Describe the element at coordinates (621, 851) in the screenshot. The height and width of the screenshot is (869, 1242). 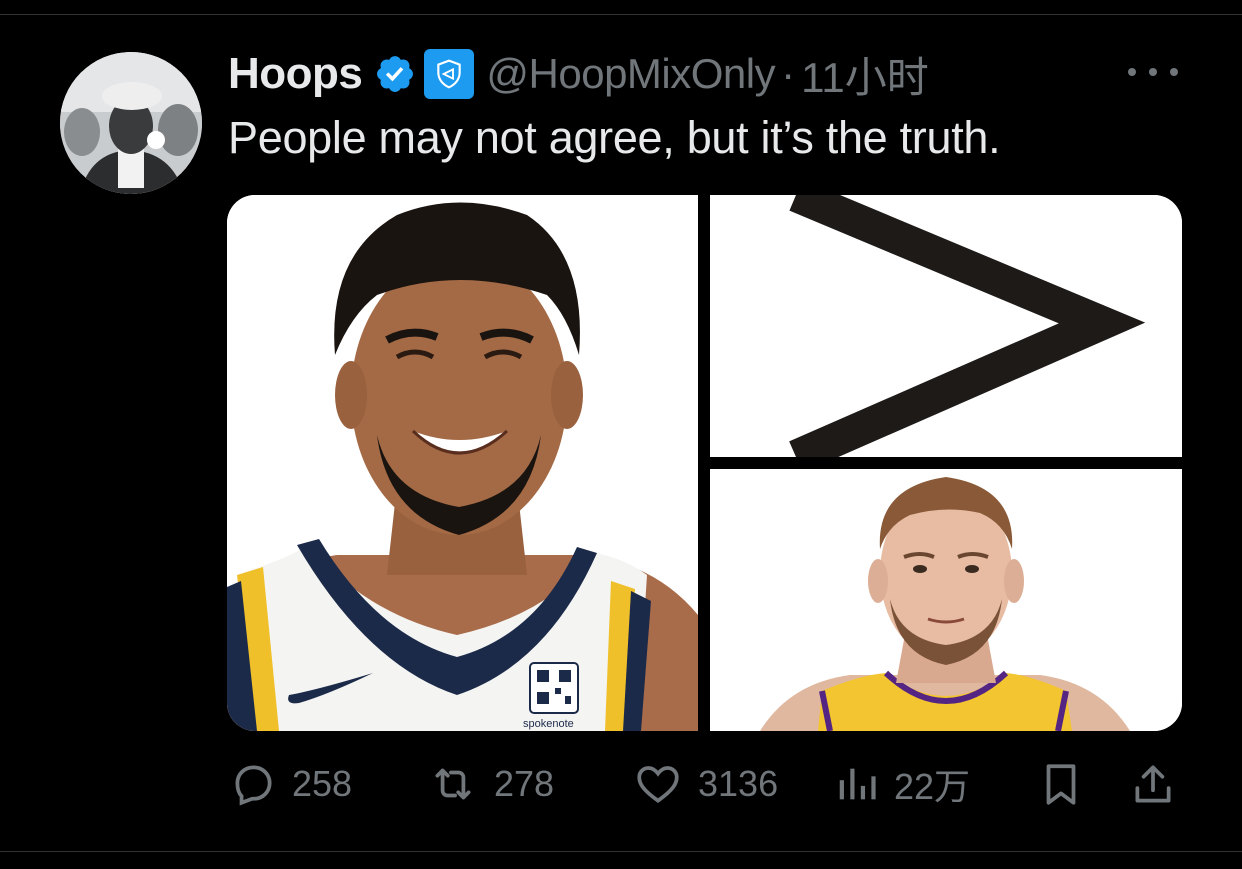
I see `bottom-divider` at that location.